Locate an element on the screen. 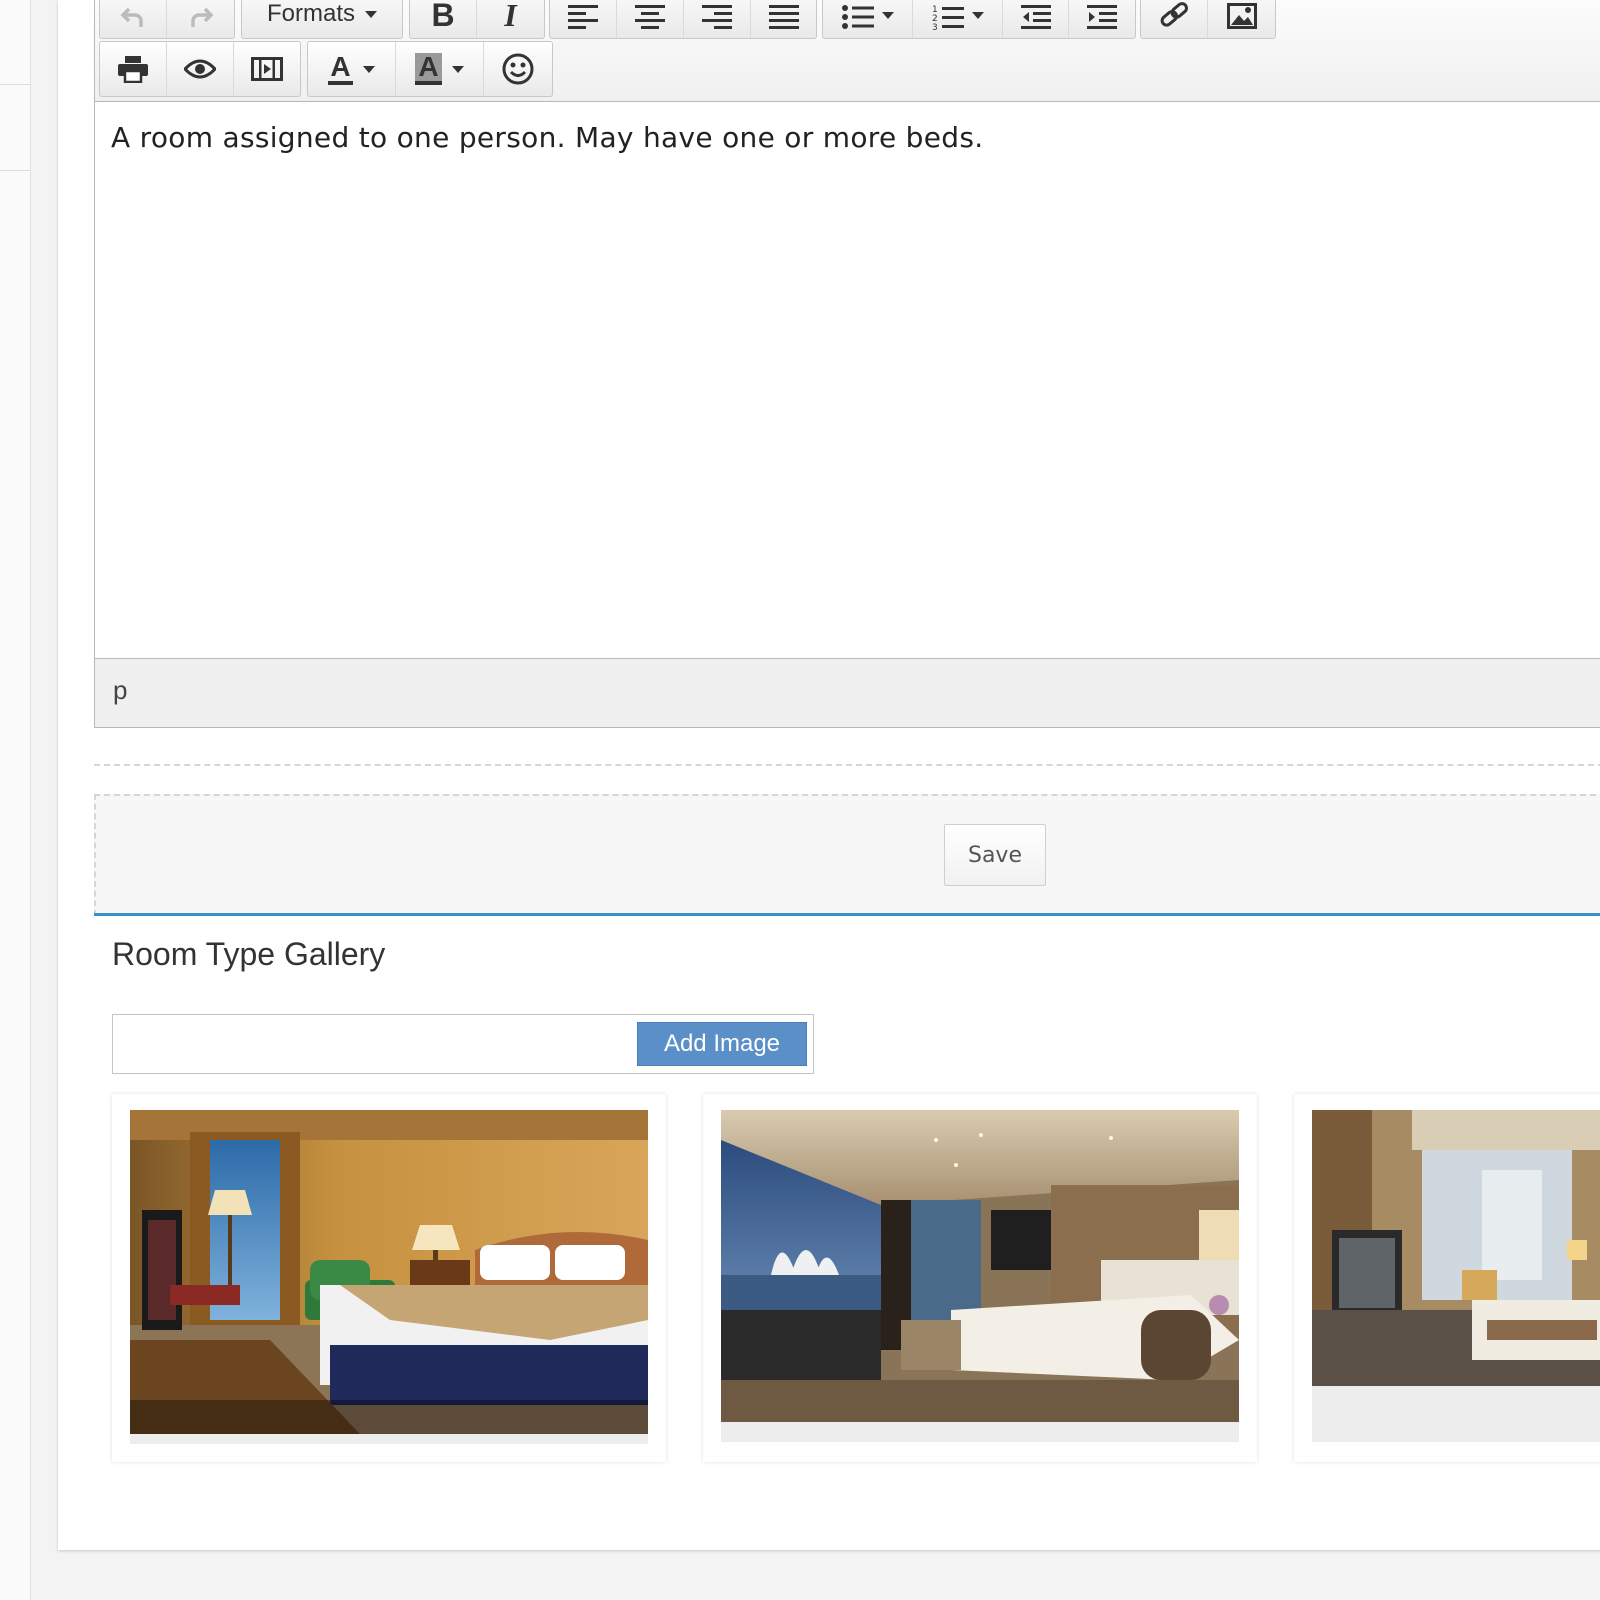 This screenshot has width=1600, height=1600. add-image-button: Add Image is located at coordinates (722, 1044).